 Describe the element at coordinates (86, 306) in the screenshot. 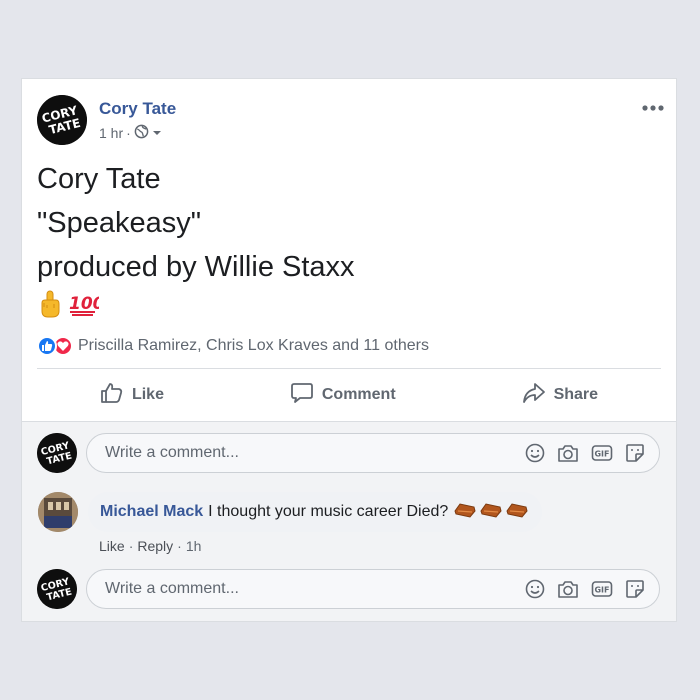

I see `hundred-points-emoji: 100` at that location.